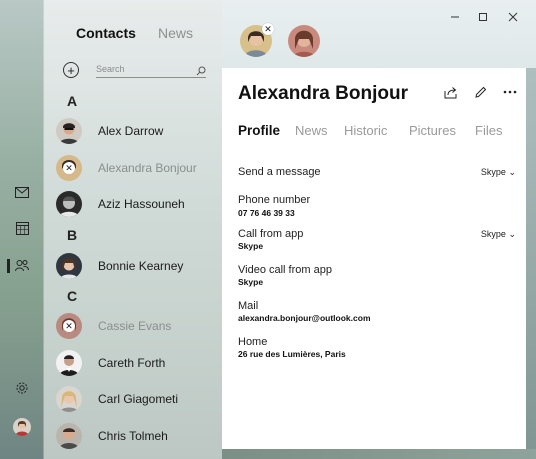 The width and height of the screenshot is (536, 459). I want to click on minimize-icon, so click(455, 17).